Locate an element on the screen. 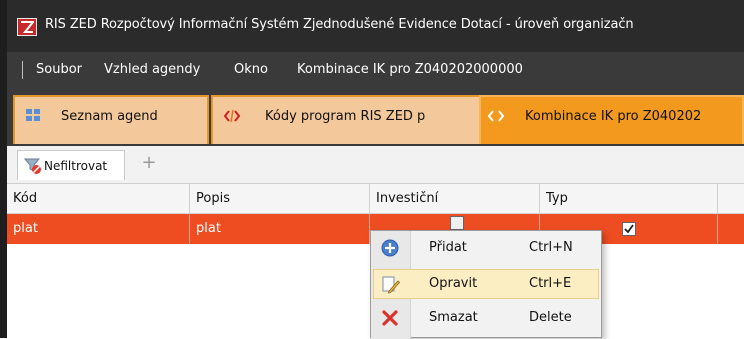  tab-kombinace-ik: Kombinace IK pro Z040202 is located at coordinates (611, 119).